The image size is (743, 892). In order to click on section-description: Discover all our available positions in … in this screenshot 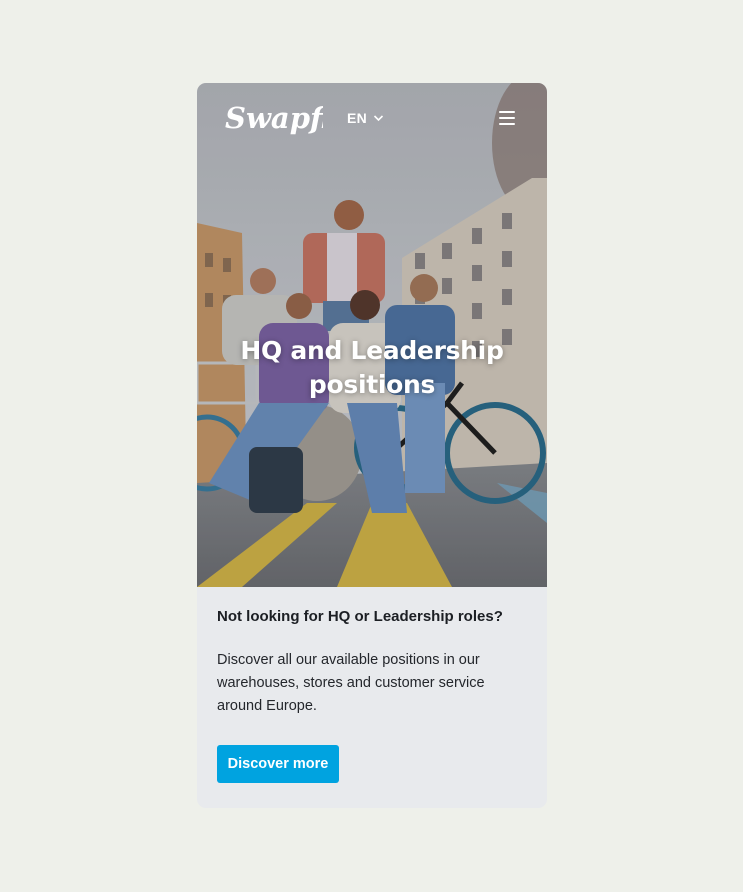, I will do `click(351, 683)`.